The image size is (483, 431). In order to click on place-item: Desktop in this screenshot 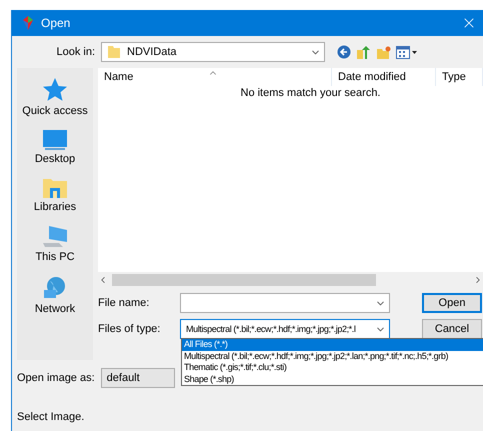, I will do `click(55, 147)`.